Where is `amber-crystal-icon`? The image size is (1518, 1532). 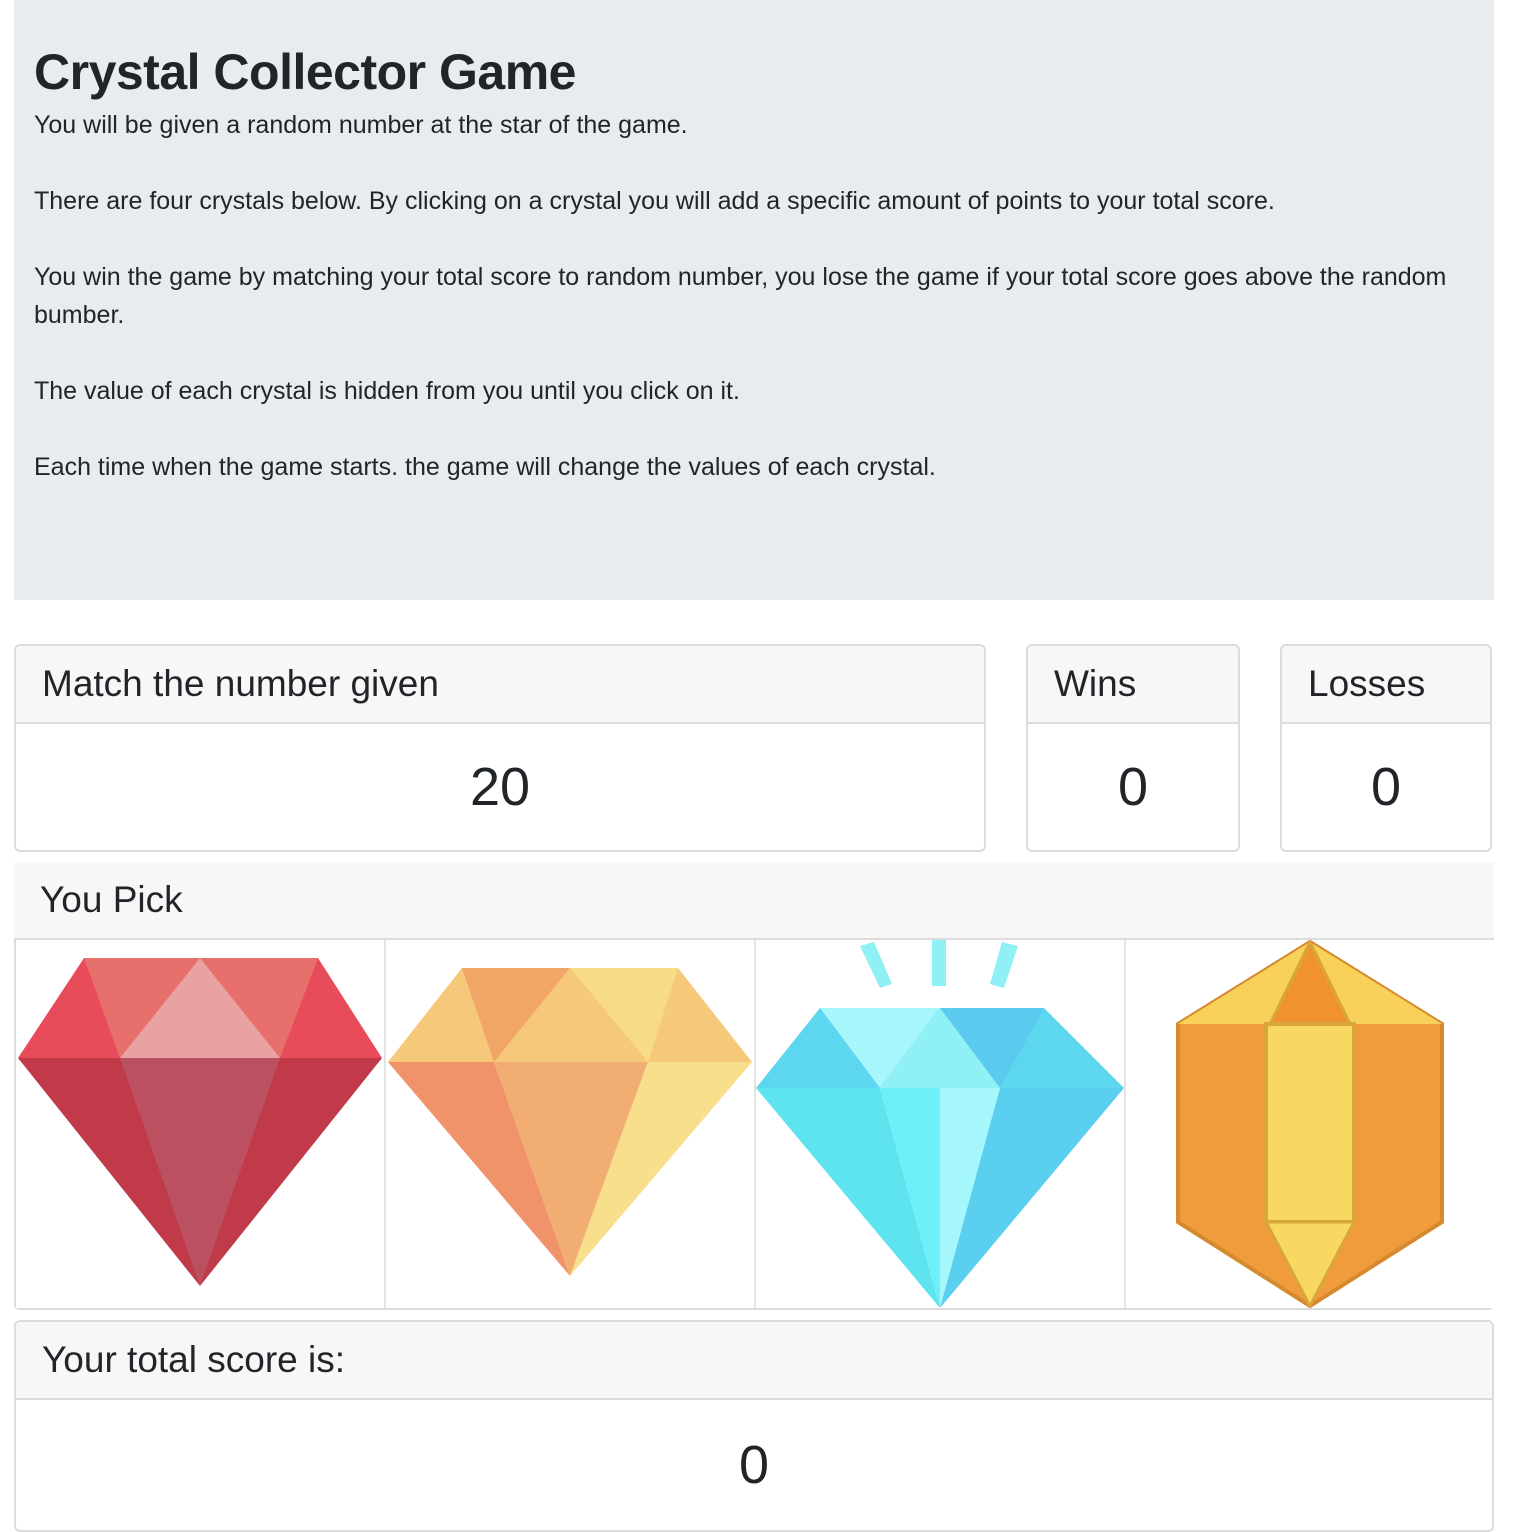 amber-crystal-icon is located at coordinates (1310, 1124).